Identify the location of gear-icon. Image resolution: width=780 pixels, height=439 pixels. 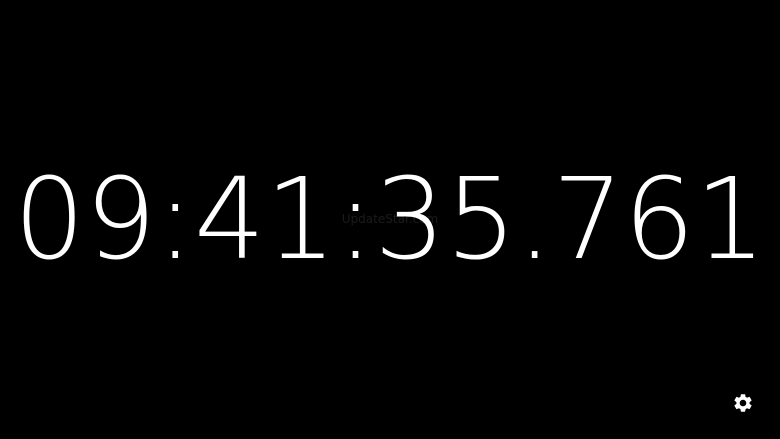
(743, 403).